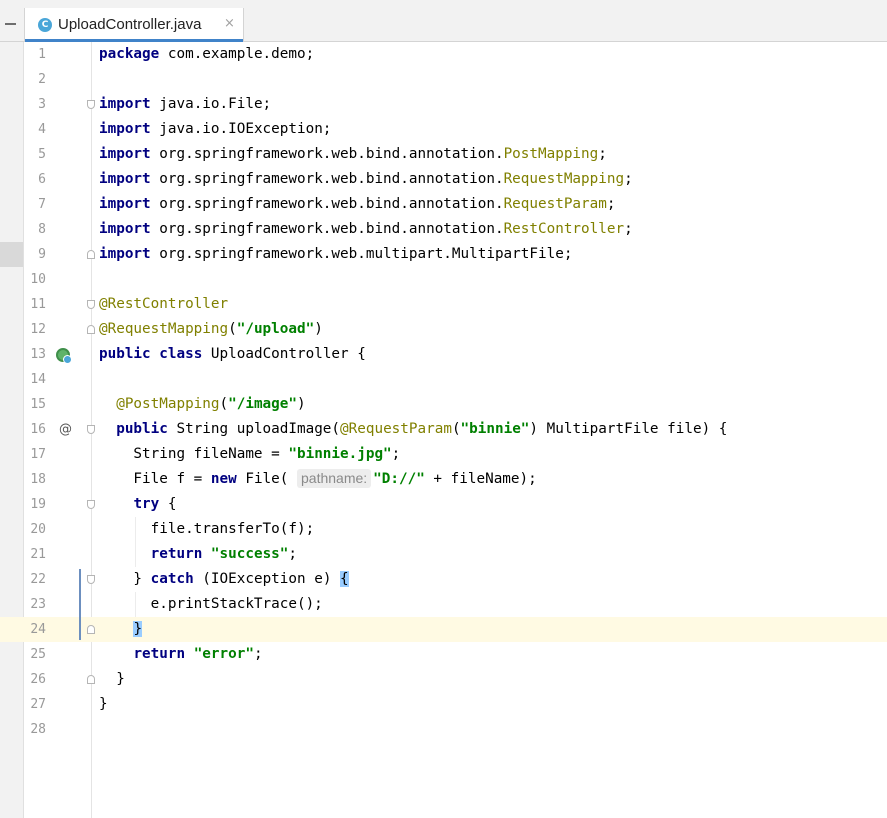 Image resolution: width=887 pixels, height=818 pixels. Describe the element at coordinates (207, 529) in the screenshot. I see `code-text: file.transferTo(f);` at that location.